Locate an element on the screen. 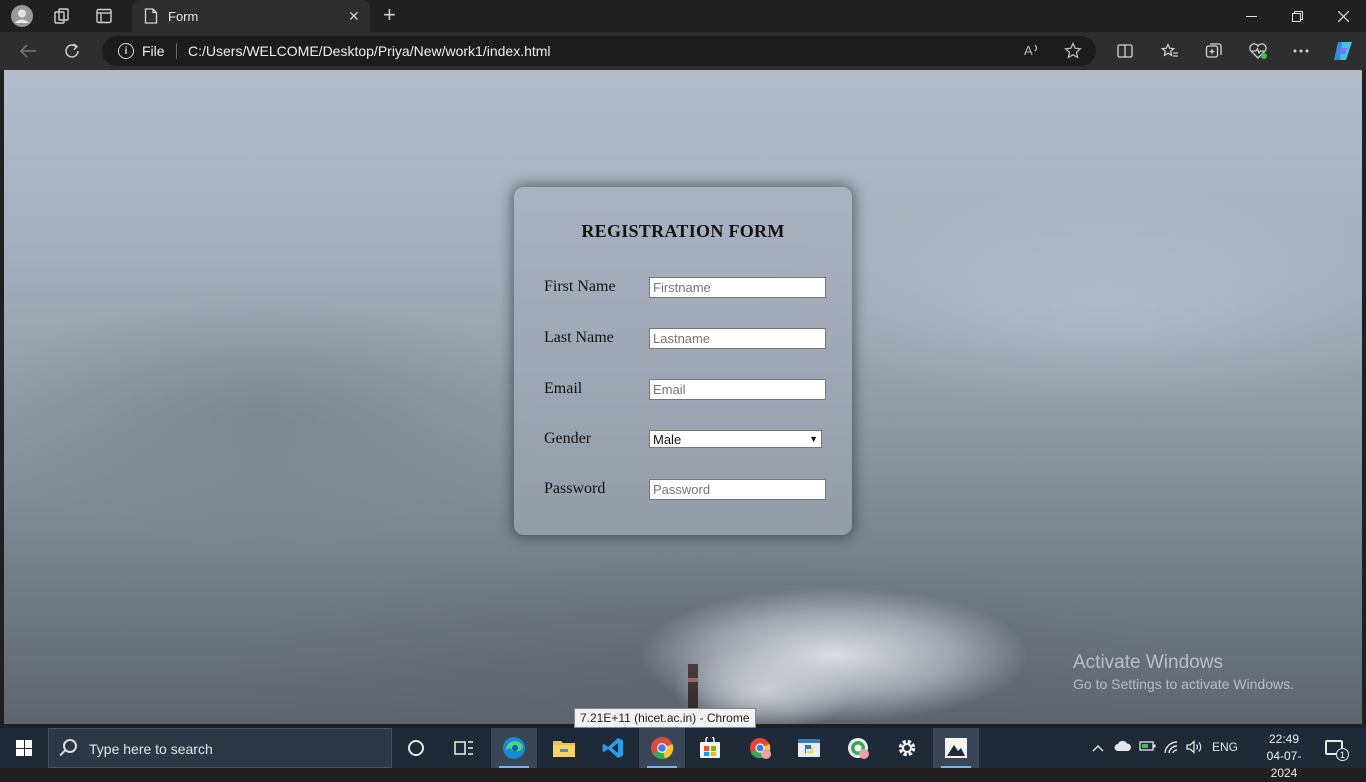  file-explorer-icon is located at coordinates (564, 748).